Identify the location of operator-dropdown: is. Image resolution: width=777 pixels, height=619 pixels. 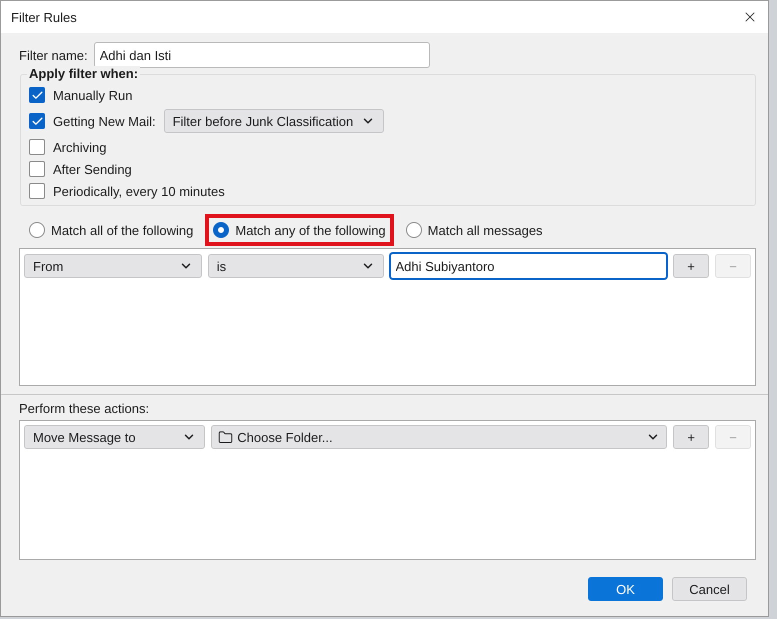
(296, 266).